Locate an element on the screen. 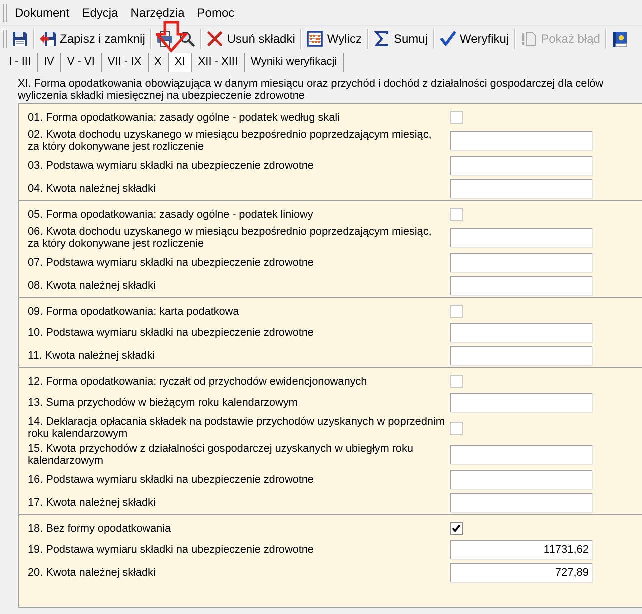 The height and width of the screenshot is (614, 642). field-label: 02. Kwota dochodu uzyskanego w miesiącu bezpośrednio poprzedzającym miesiąc, za który dokonywane jest rozliczenie is located at coordinates (230, 141).